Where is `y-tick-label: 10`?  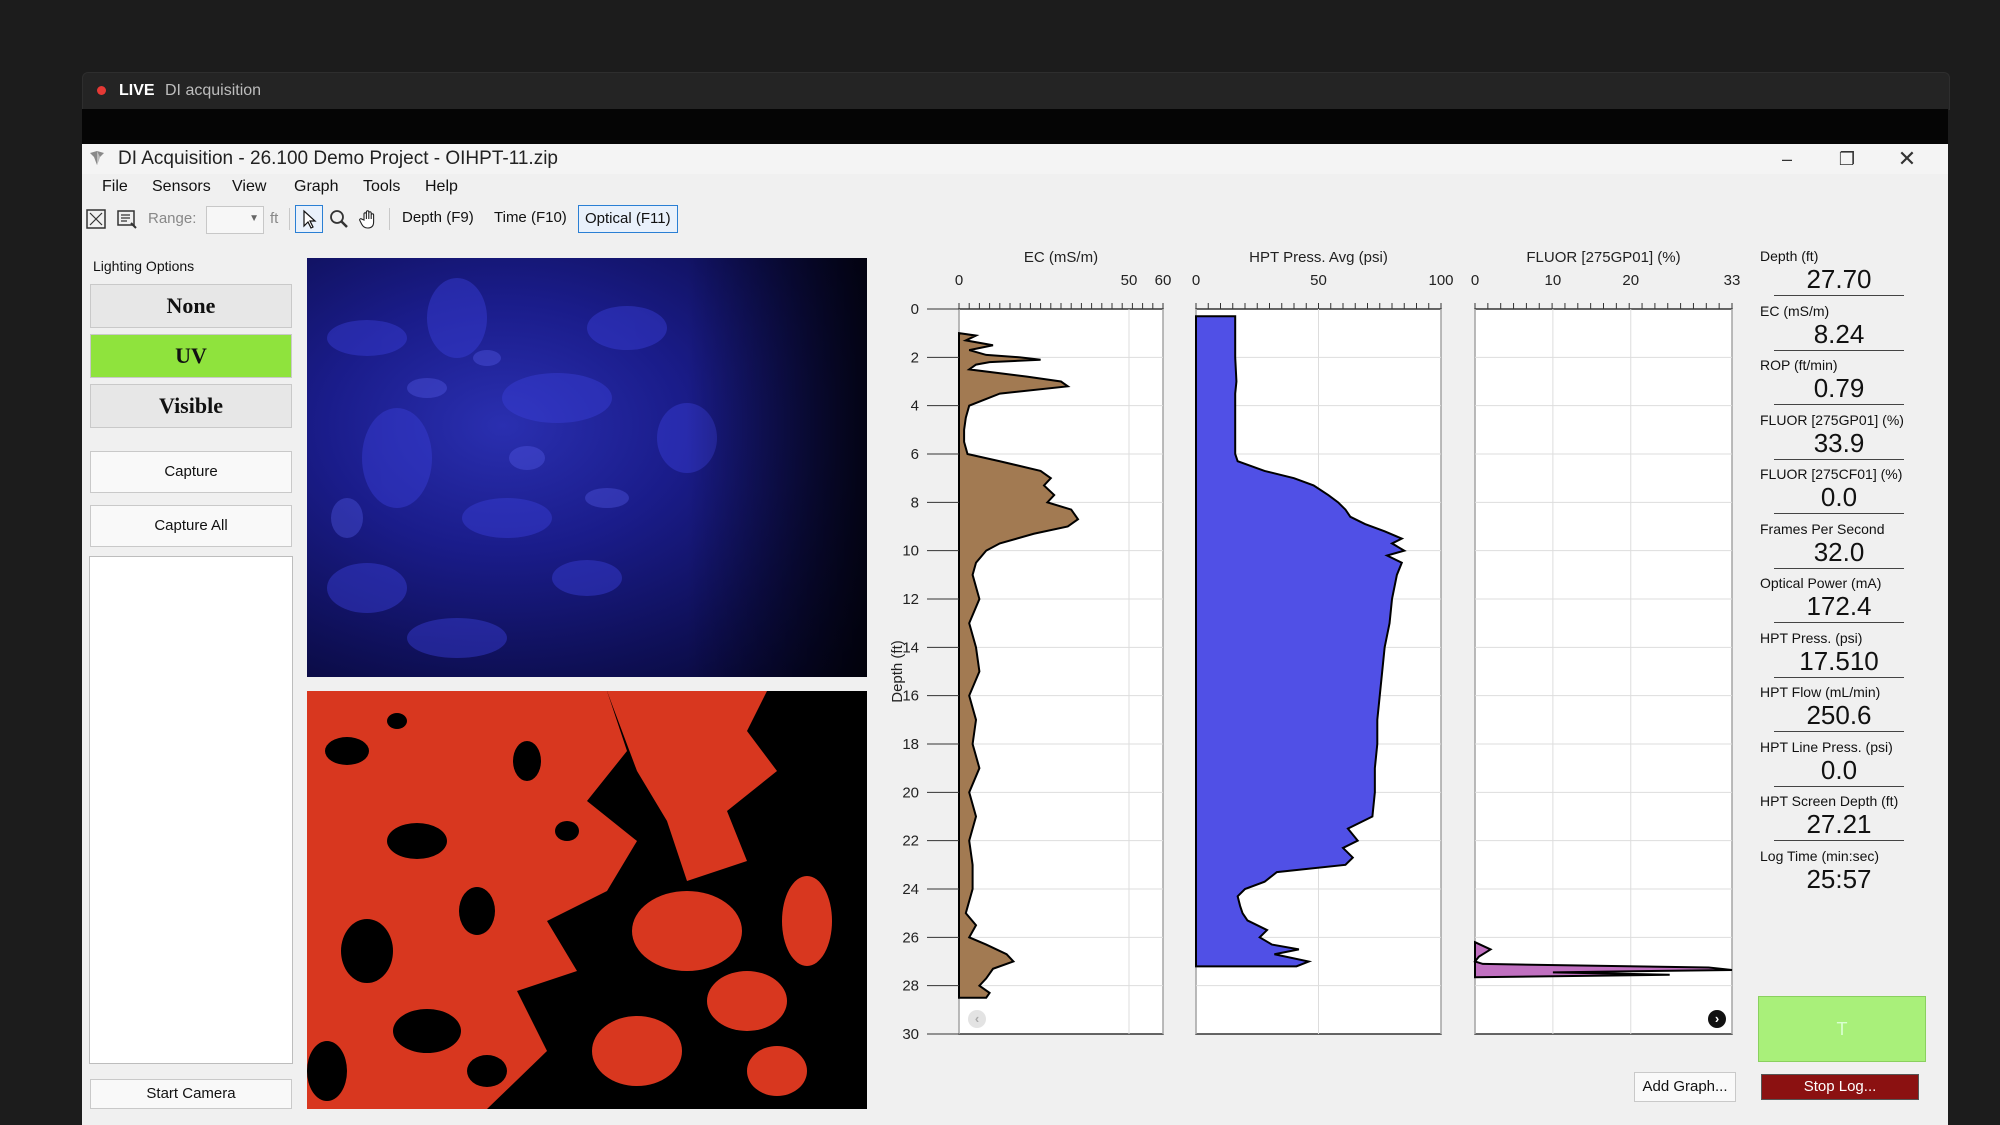
y-tick-label: 10 is located at coordinates (910, 551).